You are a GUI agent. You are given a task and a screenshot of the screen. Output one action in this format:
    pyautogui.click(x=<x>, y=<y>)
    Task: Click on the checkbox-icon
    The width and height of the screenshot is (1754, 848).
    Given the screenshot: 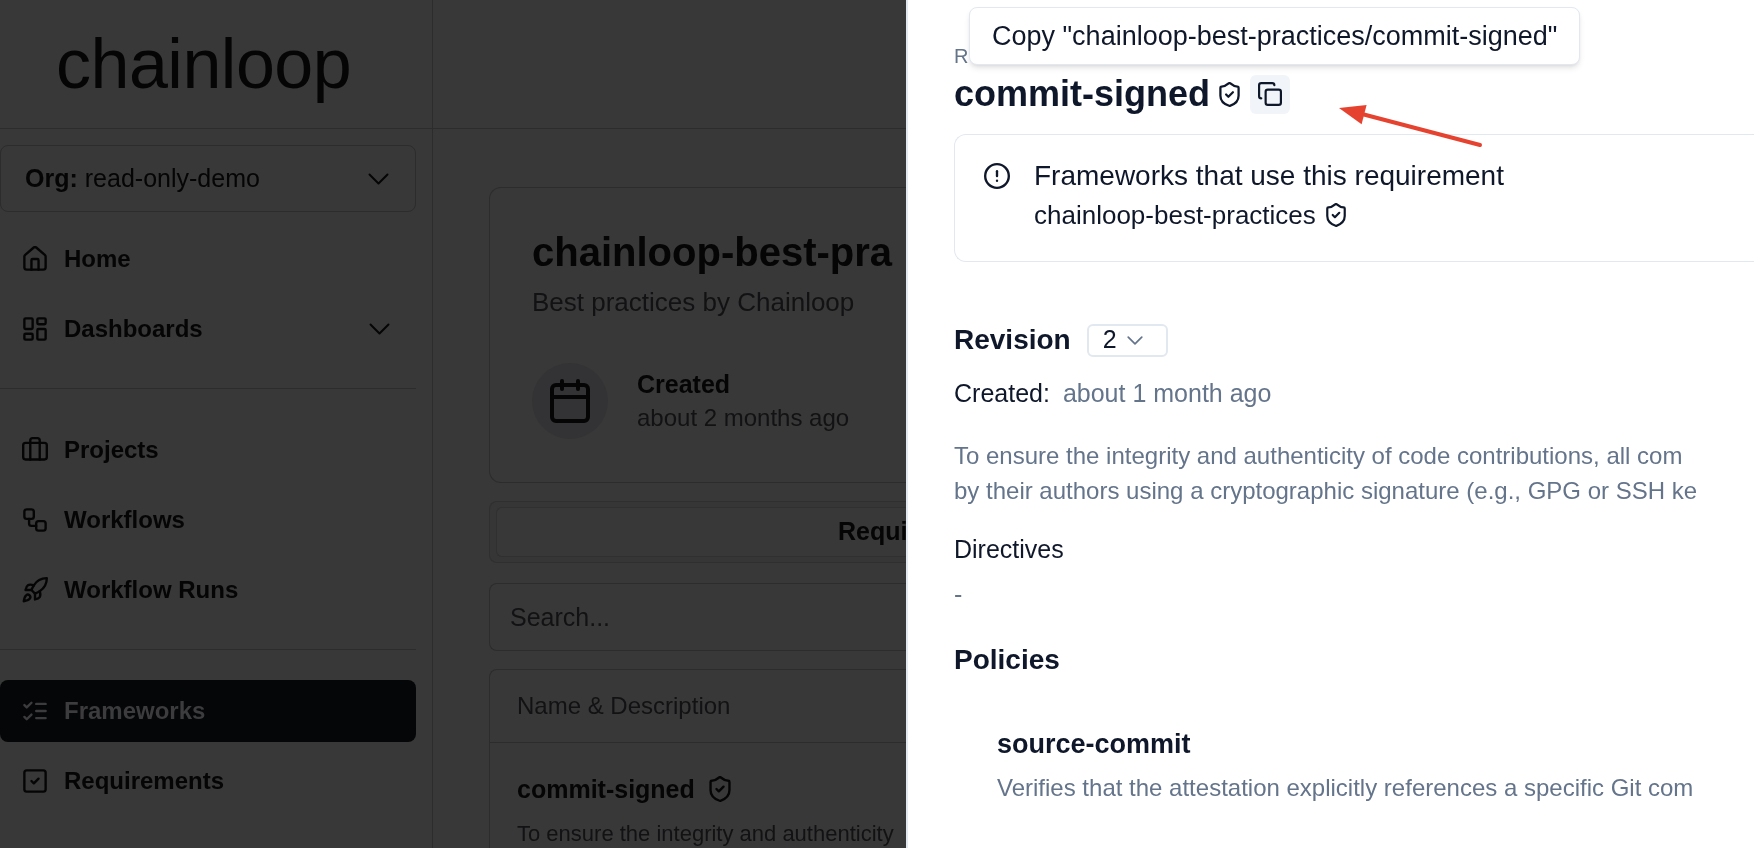 What is the action you would take?
    pyautogui.click(x=35, y=781)
    